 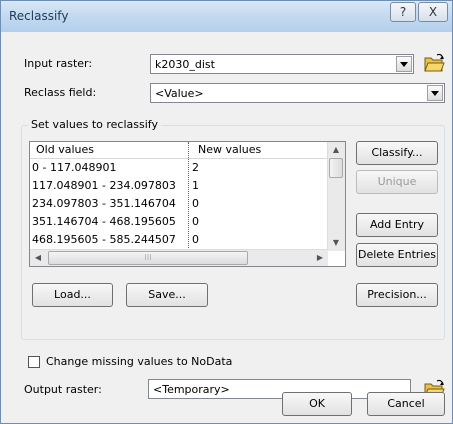 I want to click on missing-values-label: Change missing values to NoData, so click(x=139, y=361).